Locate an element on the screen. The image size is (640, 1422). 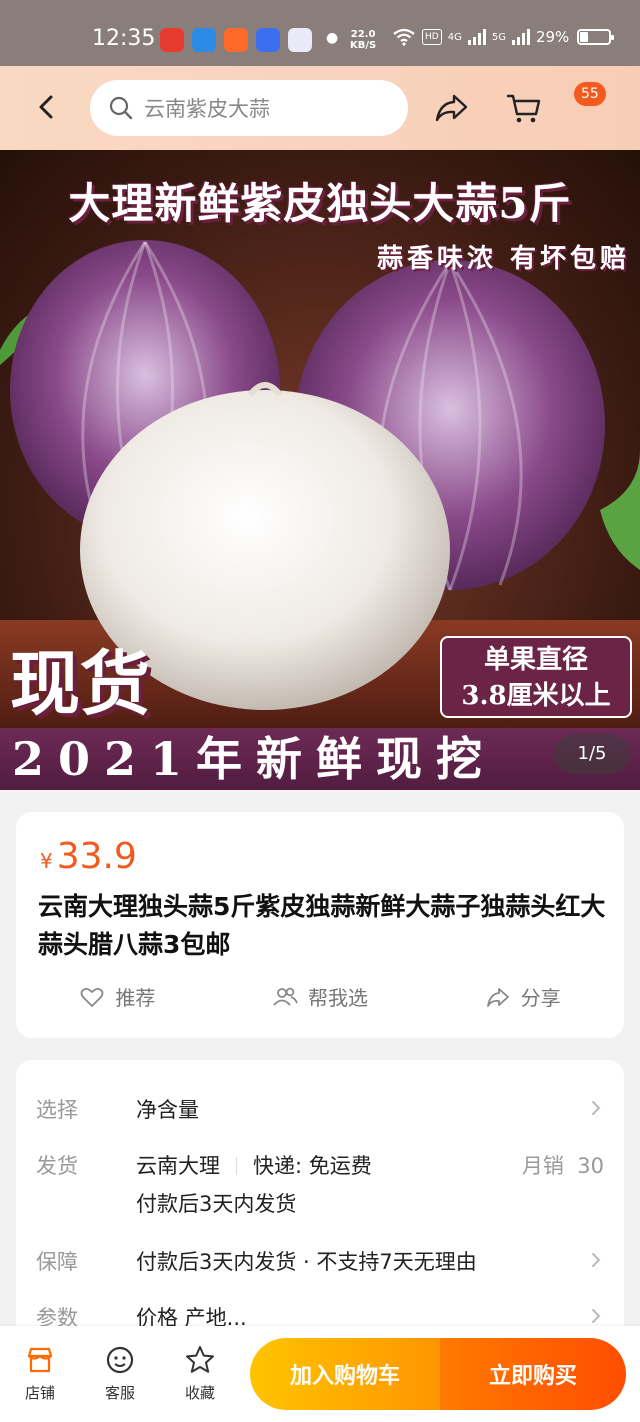
network-speed: 22.0 KB/S is located at coordinates (363, 40).